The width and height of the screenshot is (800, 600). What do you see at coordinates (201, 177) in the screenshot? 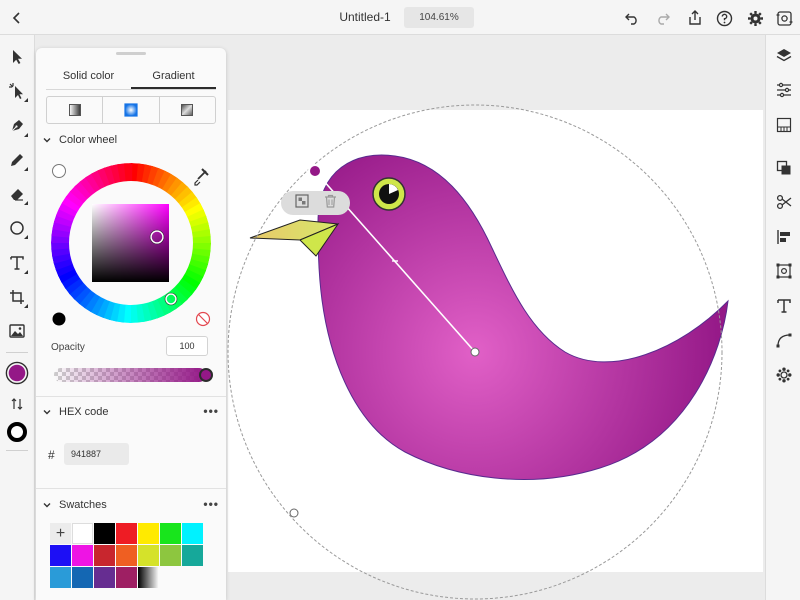
I see `eyedropper-icon` at bounding box center [201, 177].